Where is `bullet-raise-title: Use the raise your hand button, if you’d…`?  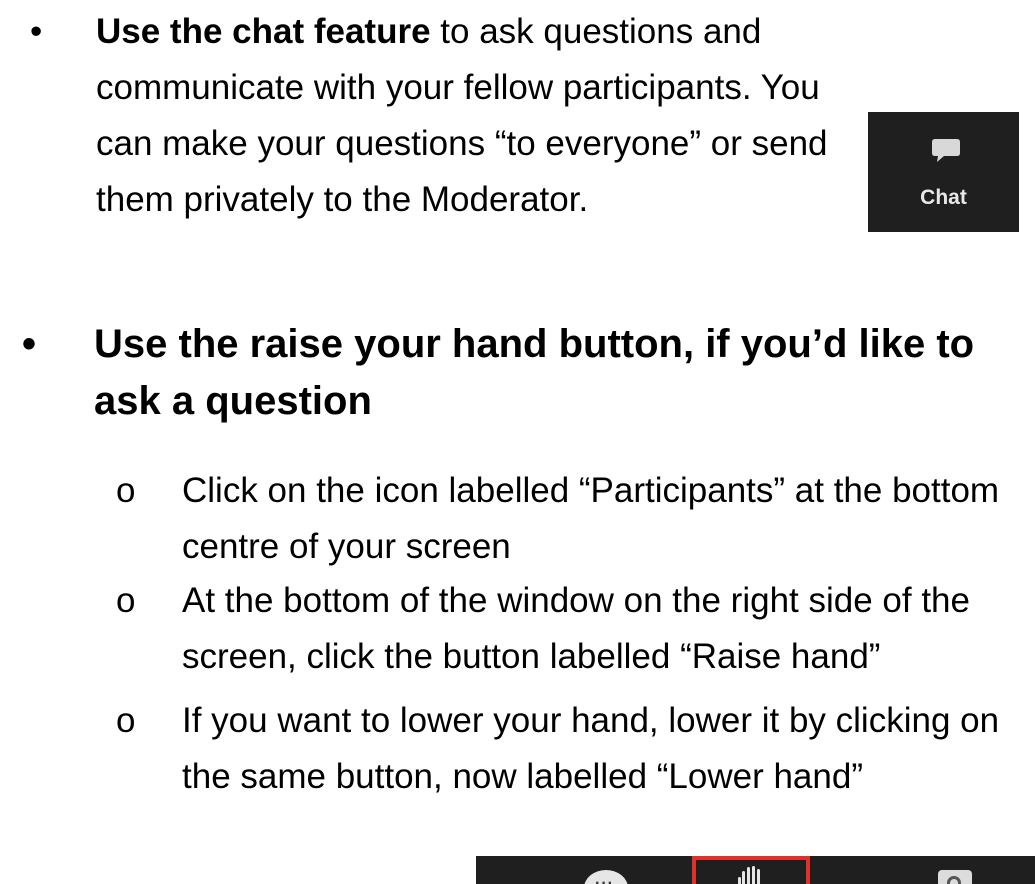
bullet-raise-title: Use the raise your hand button, if you’d… is located at coordinates (534, 372).